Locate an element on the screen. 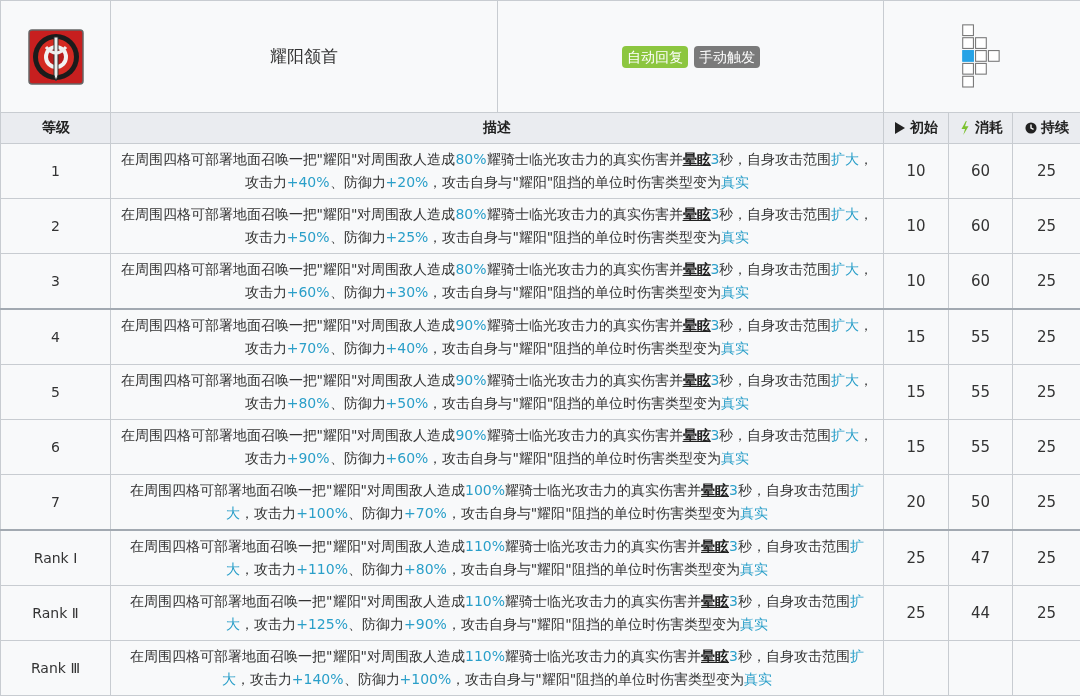 The width and height of the screenshot is (1080, 699). skill-tag: 自动回复 is located at coordinates (654, 56).